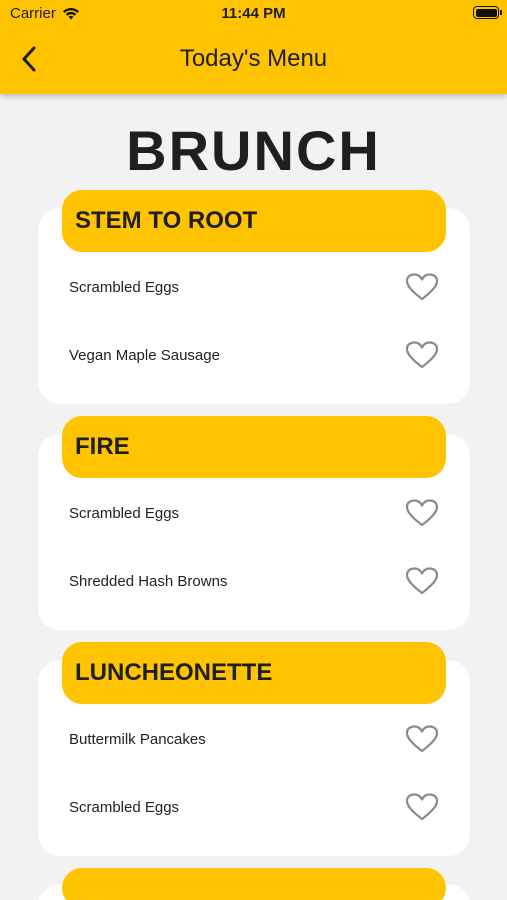 This screenshot has width=507, height=900. Describe the element at coordinates (254, 355) in the screenshot. I see `menu-item: Vegan Maple Sausage` at that location.